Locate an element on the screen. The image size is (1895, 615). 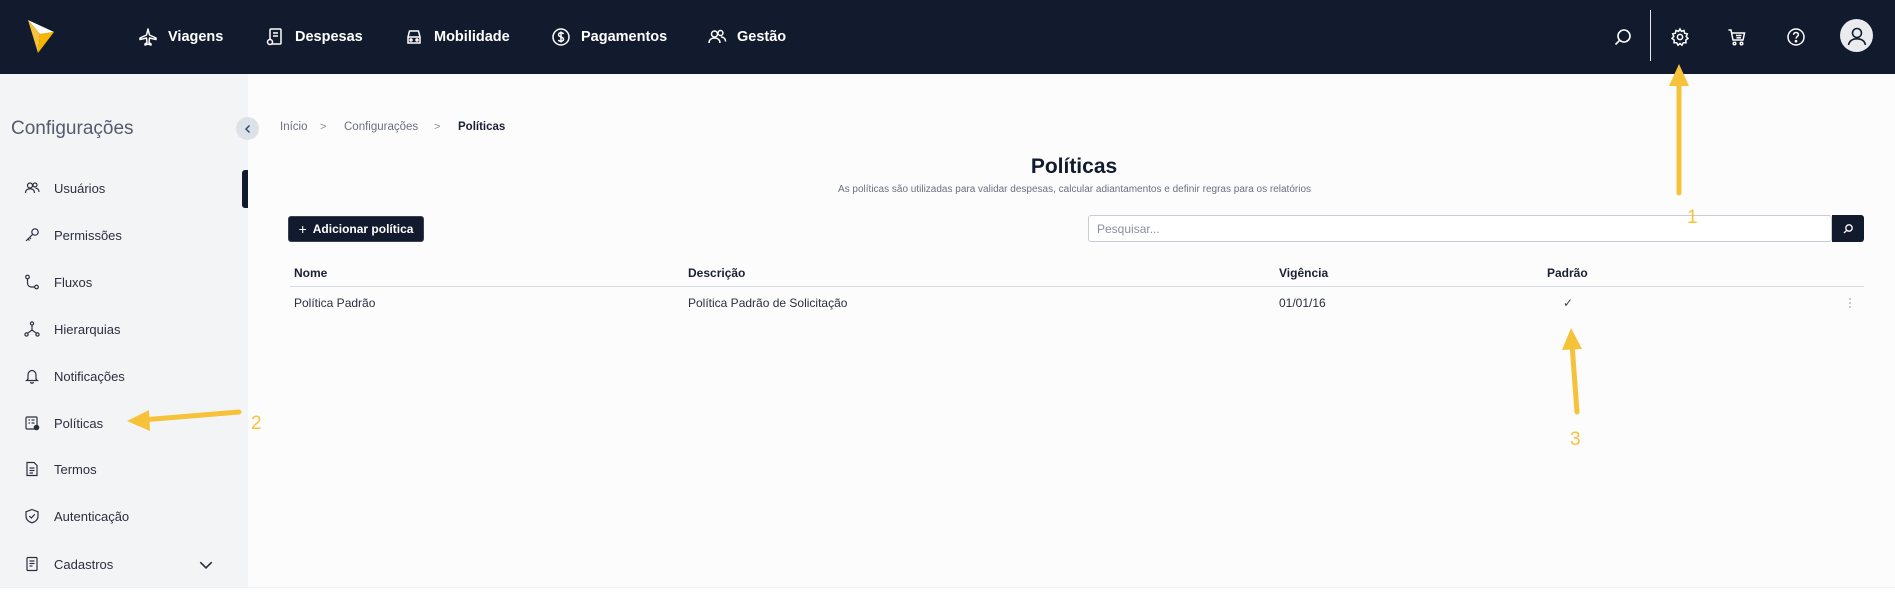
sidebar-item-label: Usuários is located at coordinates (80, 188).